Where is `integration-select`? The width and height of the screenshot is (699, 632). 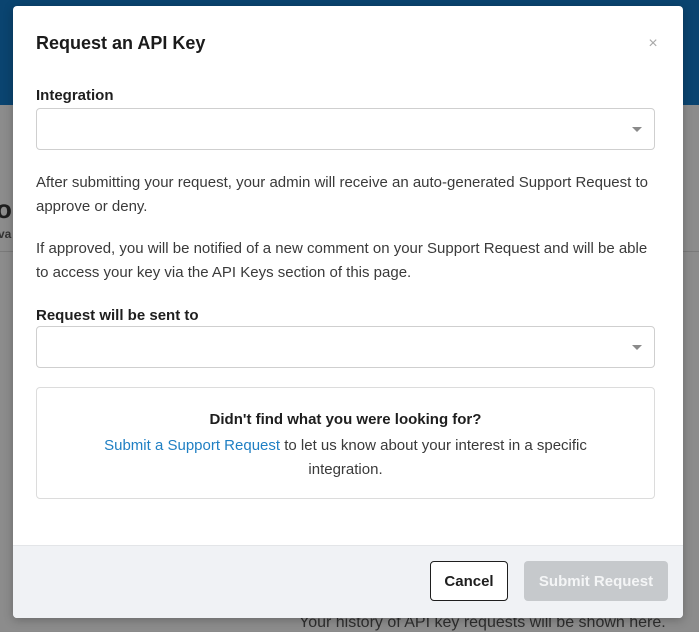
integration-select is located at coordinates (345, 129).